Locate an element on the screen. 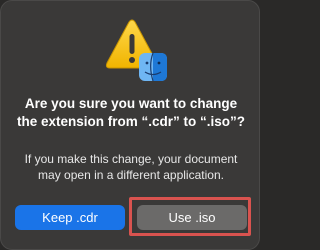 This screenshot has width=320, height=250. finder-icon is located at coordinates (153, 67).